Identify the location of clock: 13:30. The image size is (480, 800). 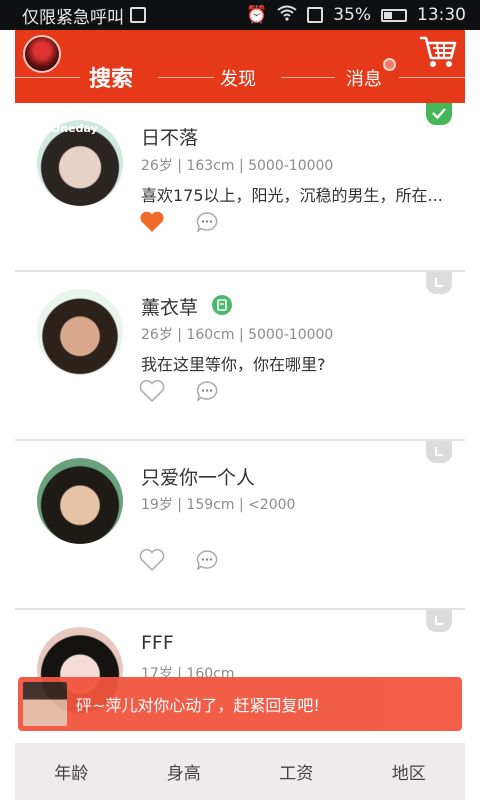
(441, 15).